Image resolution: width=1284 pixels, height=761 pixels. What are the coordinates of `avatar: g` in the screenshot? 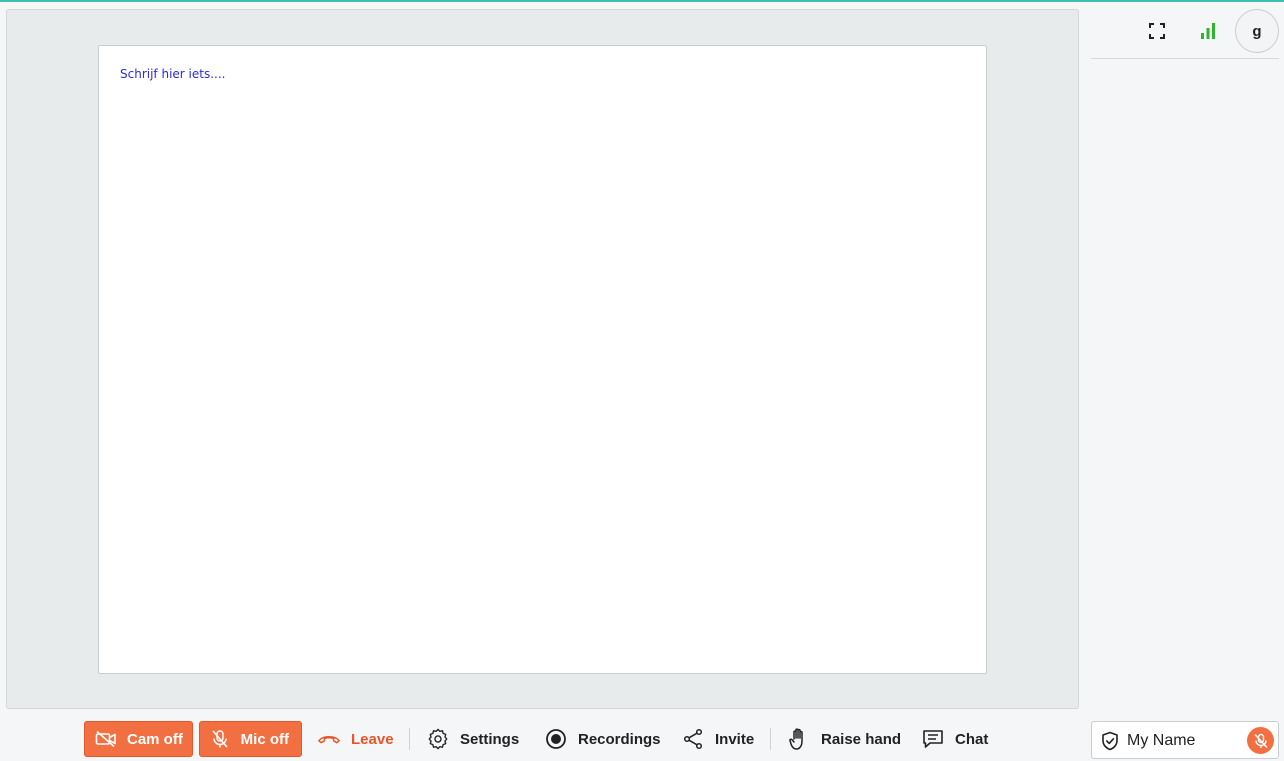 It's located at (1257, 31).